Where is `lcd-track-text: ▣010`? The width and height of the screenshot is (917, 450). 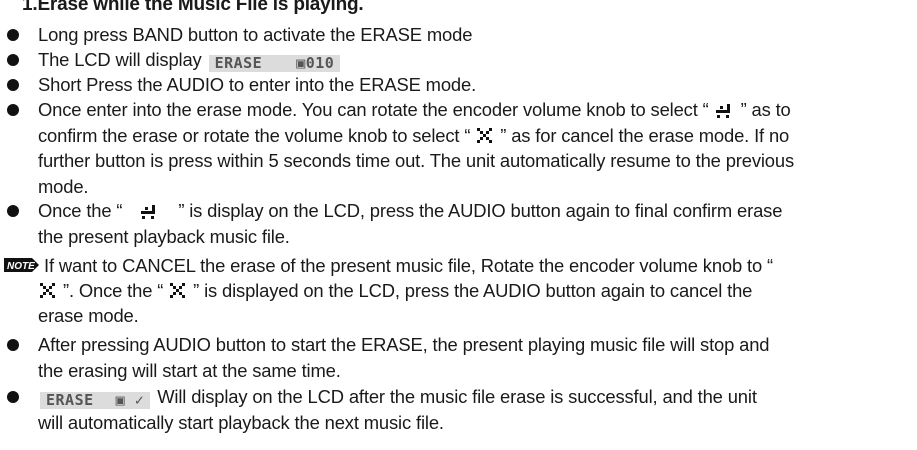
lcd-track-text: ▣010 is located at coordinates (315, 63).